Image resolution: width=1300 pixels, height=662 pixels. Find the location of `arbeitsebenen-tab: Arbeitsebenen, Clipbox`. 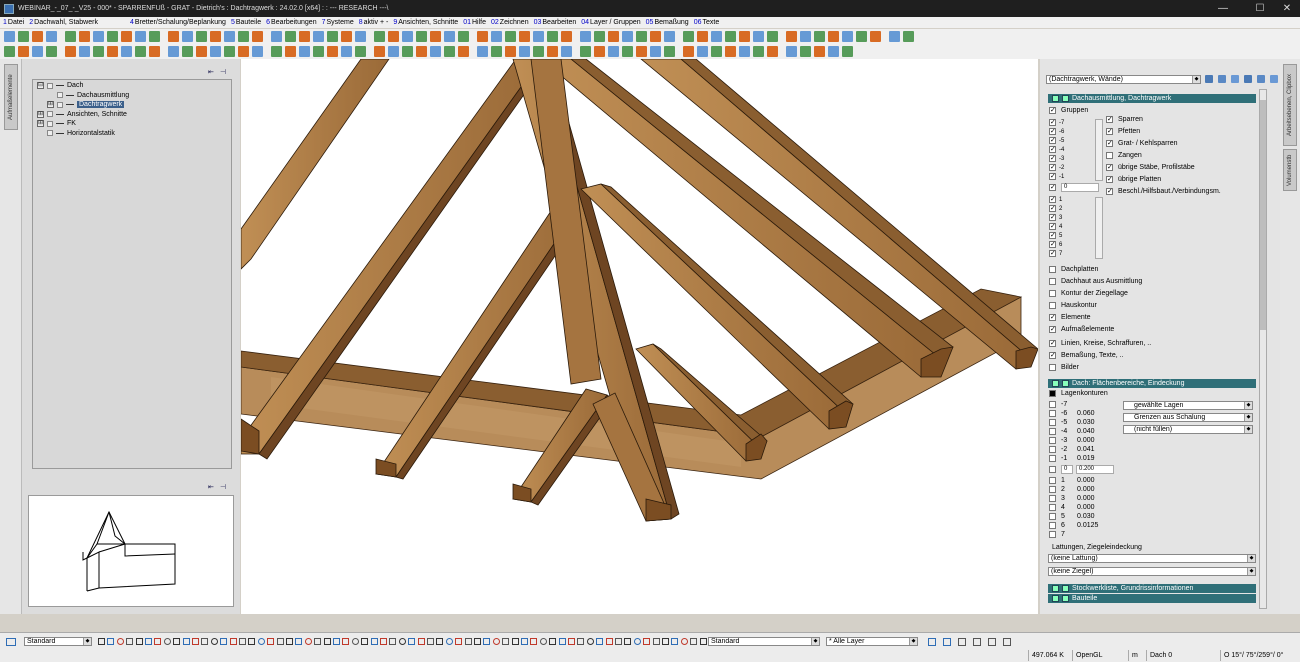

arbeitsebenen-tab: Arbeitsebenen, Clipbox is located at coordinates (1290, 105).